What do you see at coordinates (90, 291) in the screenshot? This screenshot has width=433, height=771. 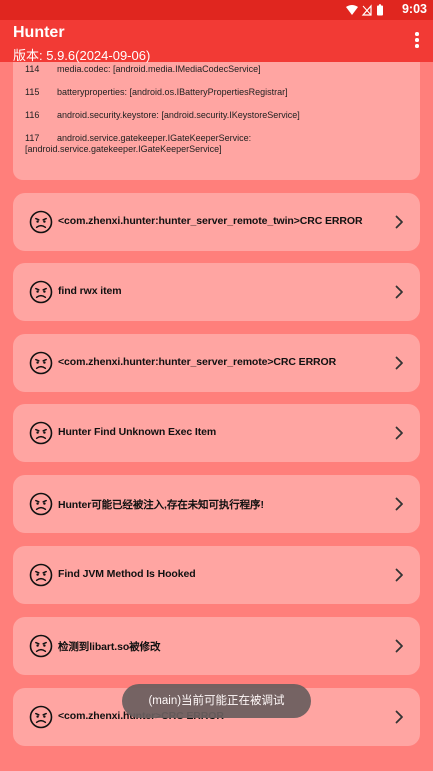 I see `detection-item-label: find rwx item` at bounding box center [90, 291].